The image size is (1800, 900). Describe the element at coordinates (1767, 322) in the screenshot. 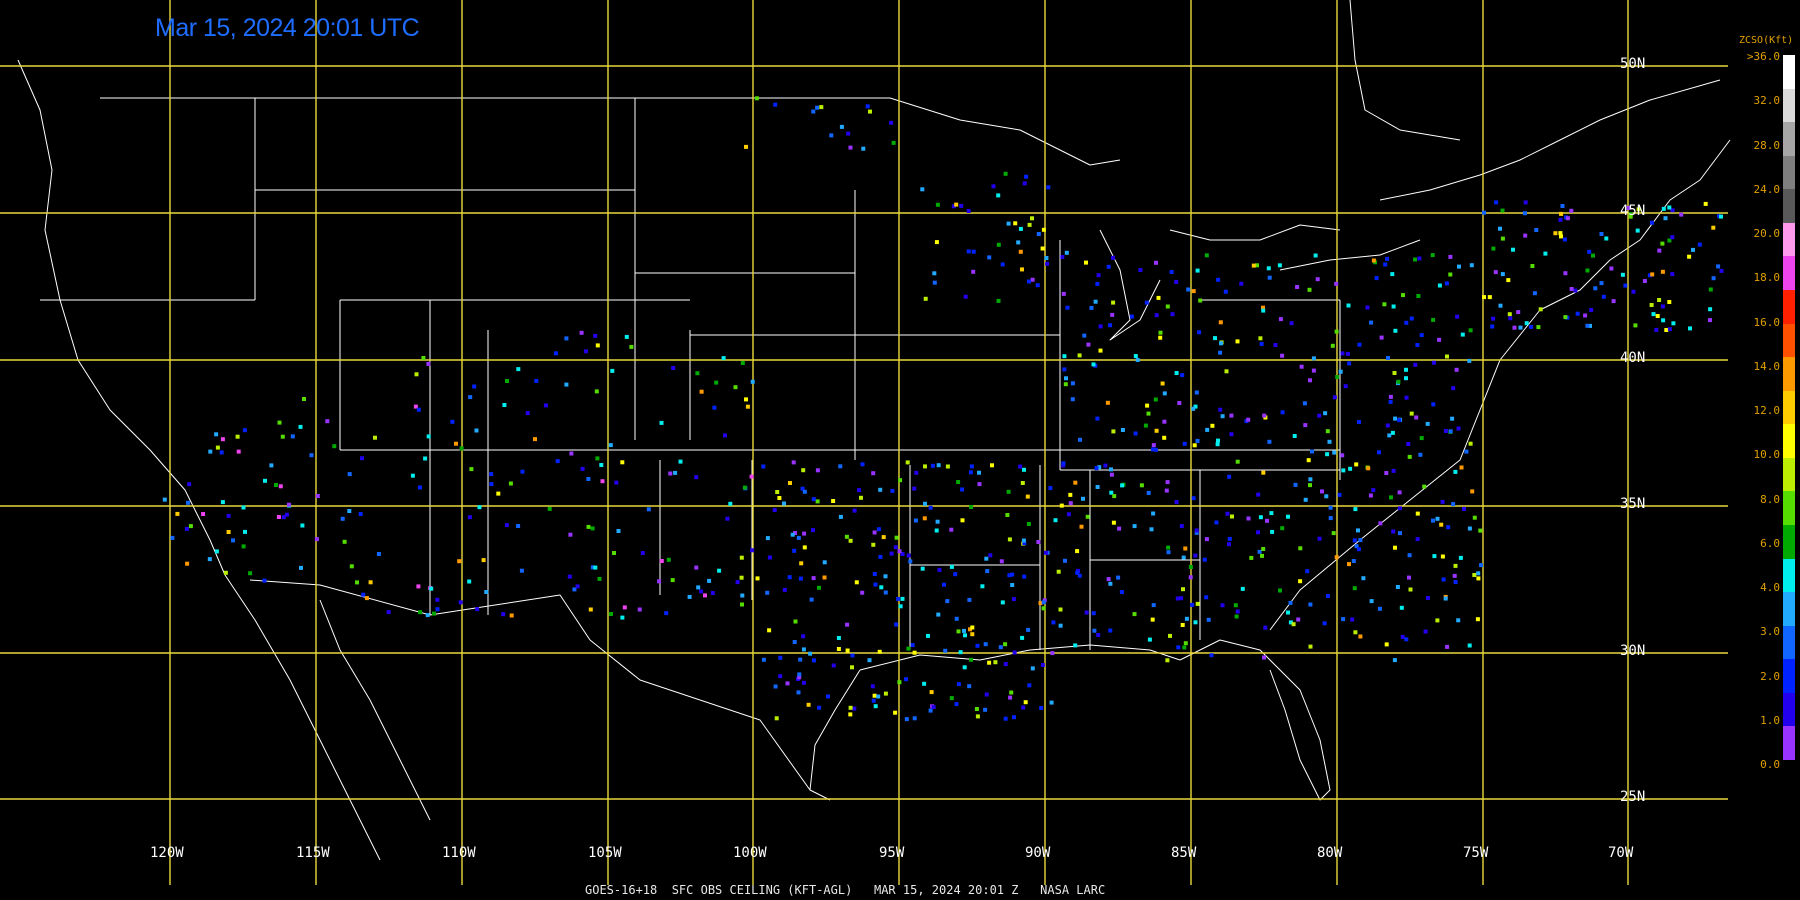

I see `legend-label: 16.0` at that location.